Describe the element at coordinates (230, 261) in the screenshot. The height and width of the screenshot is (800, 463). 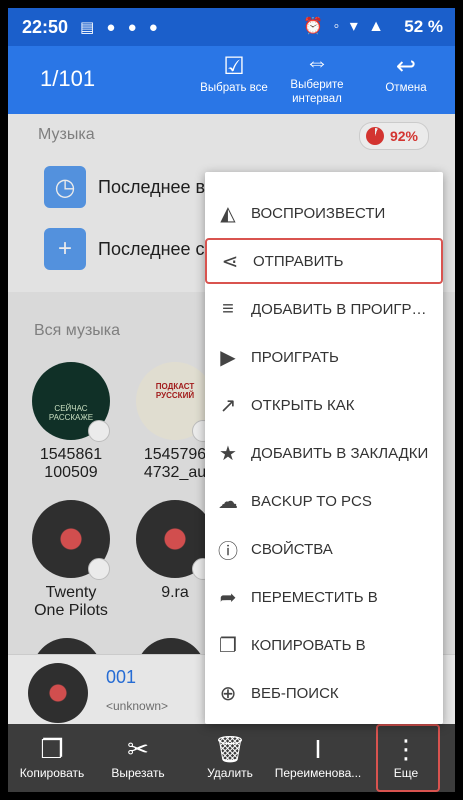
I see `share-icon: ⋖` at that location.